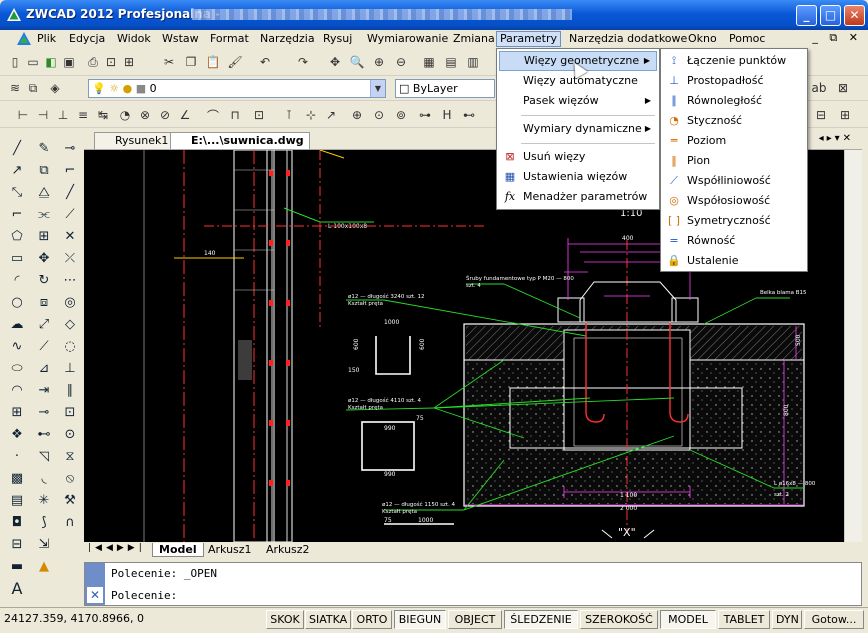  What do you see at coordinates (70, 412) in the screenshot?
I see `snap-insert-icon: ⊡` at bounding box center [70, 412].